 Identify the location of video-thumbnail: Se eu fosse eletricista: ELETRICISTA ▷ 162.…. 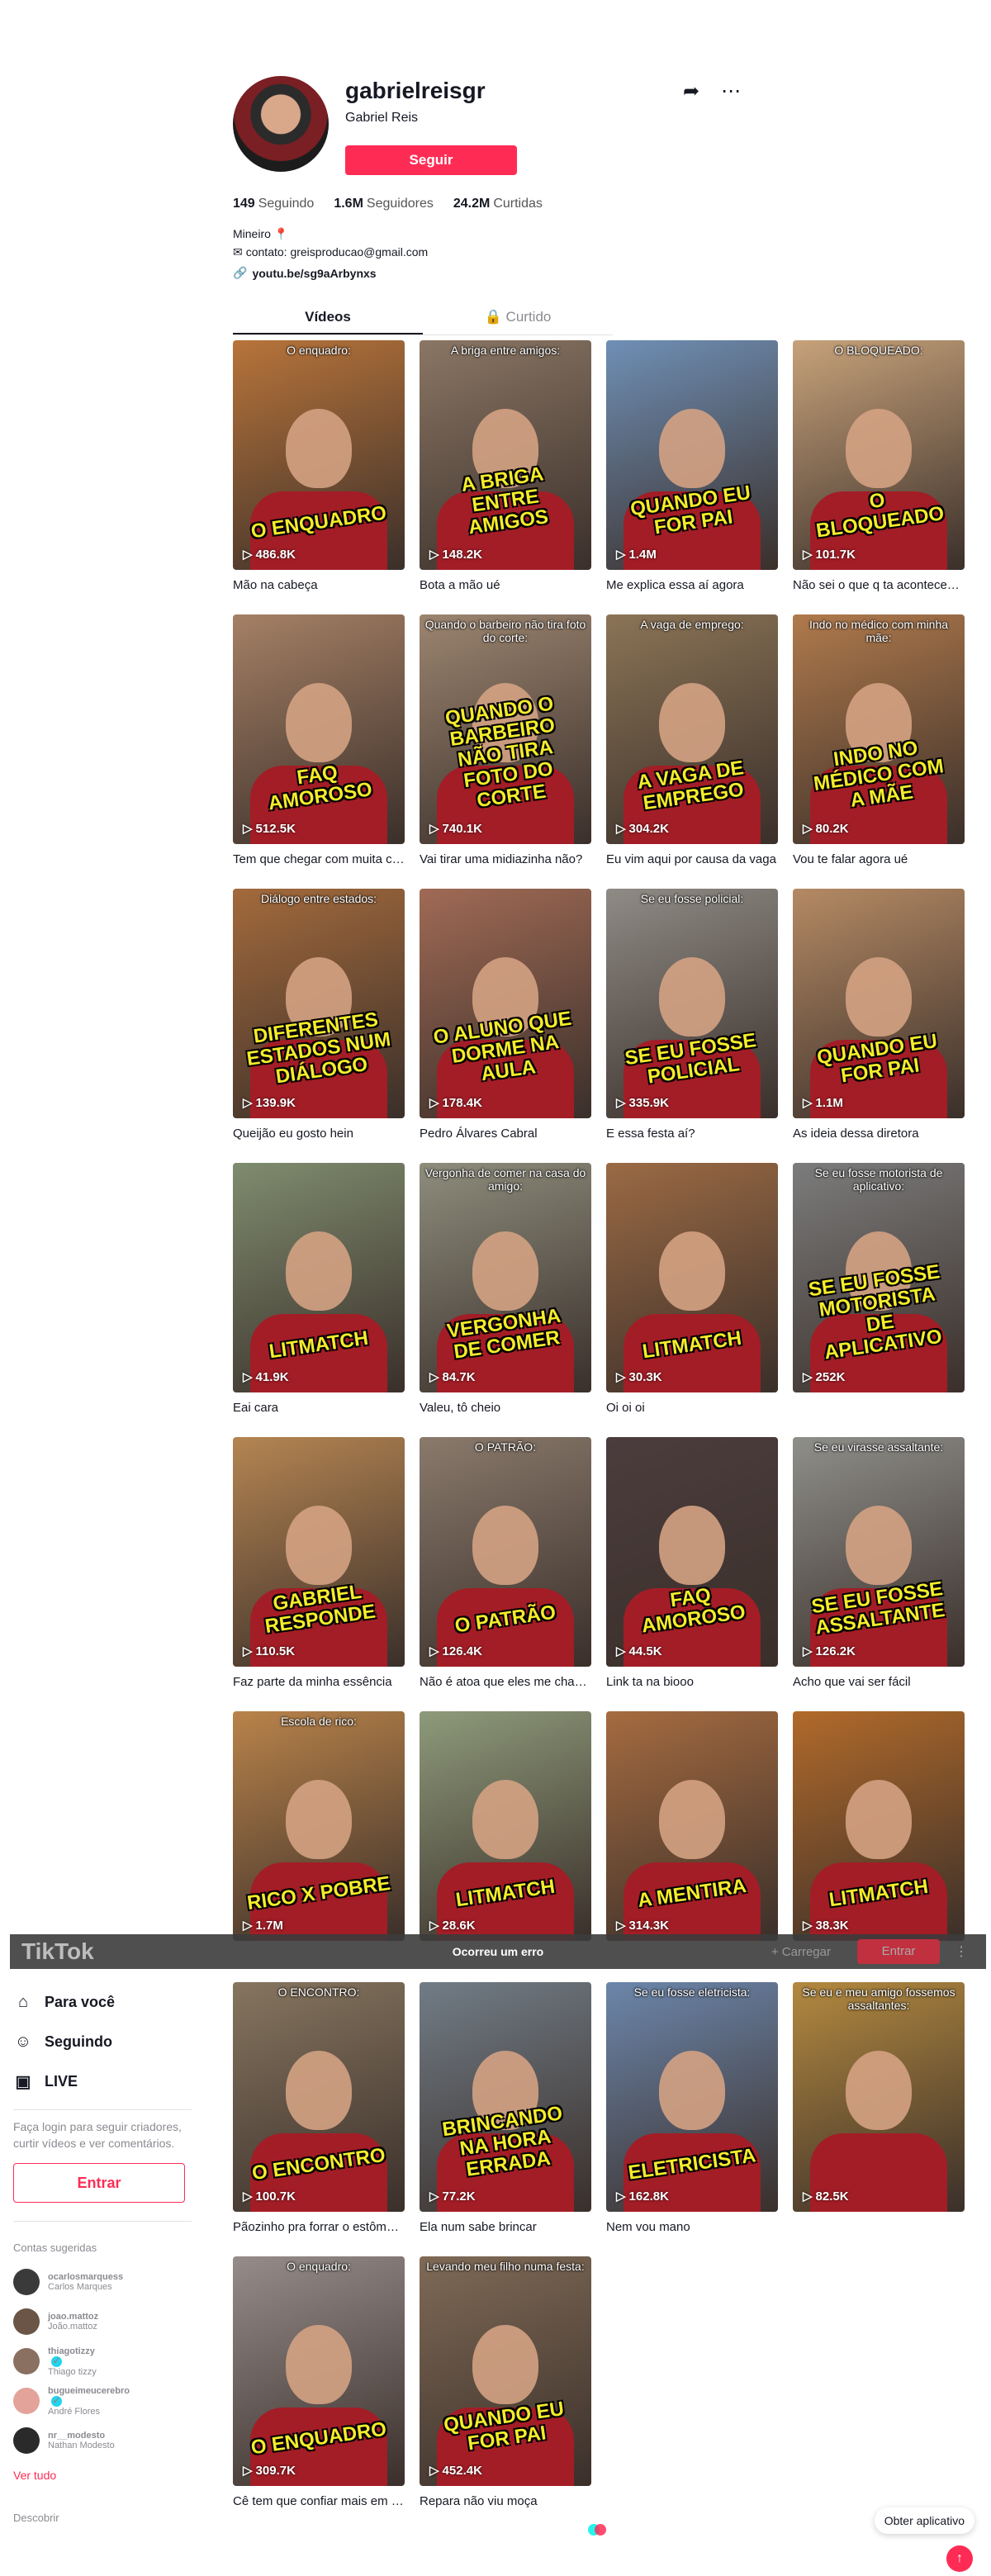
(692, 2097).